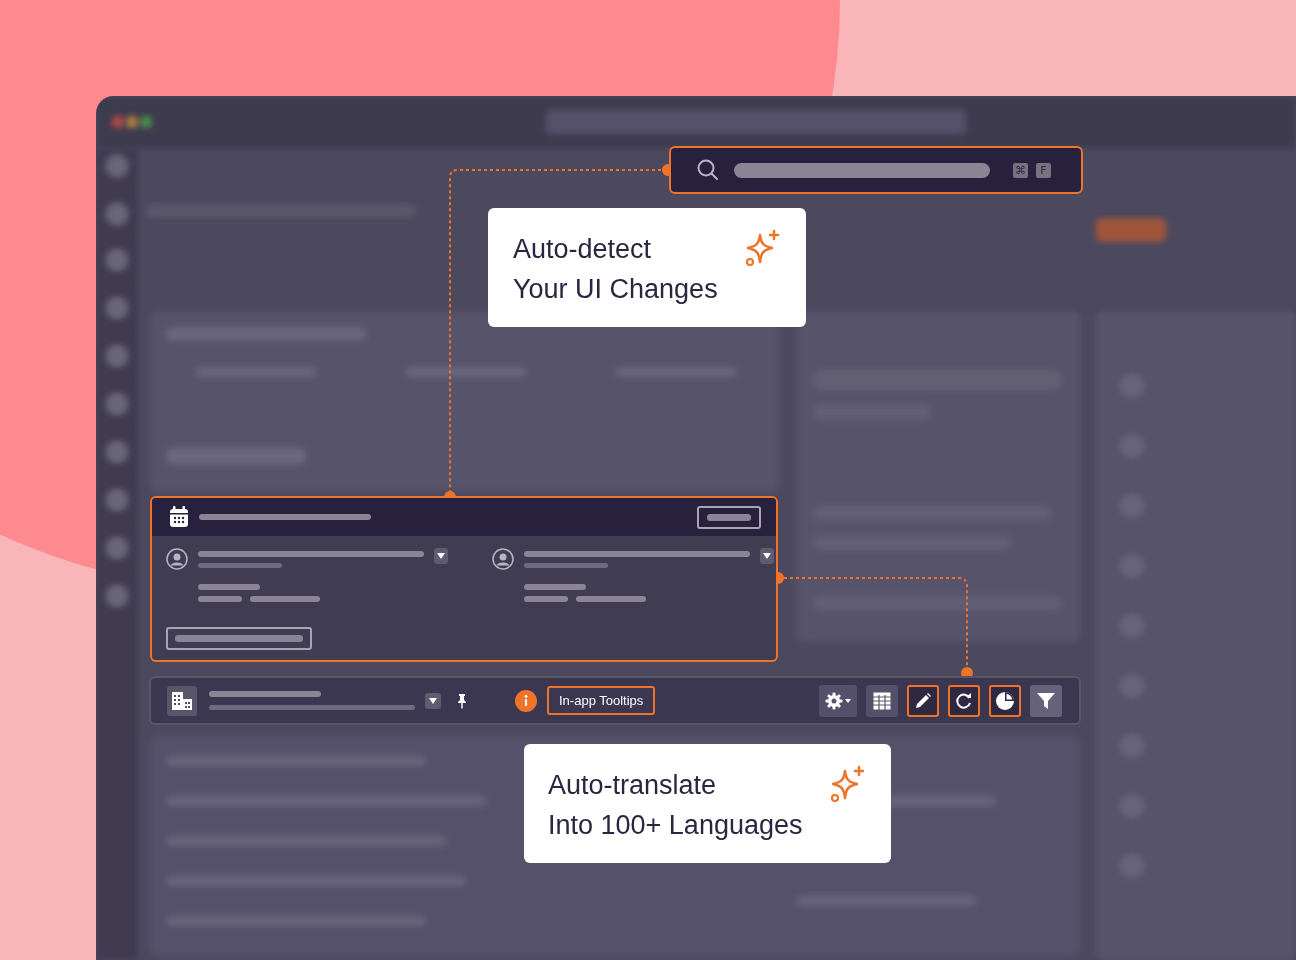  I want to click on tooltip-tag: In-app Tooltips, so click(601, 700).